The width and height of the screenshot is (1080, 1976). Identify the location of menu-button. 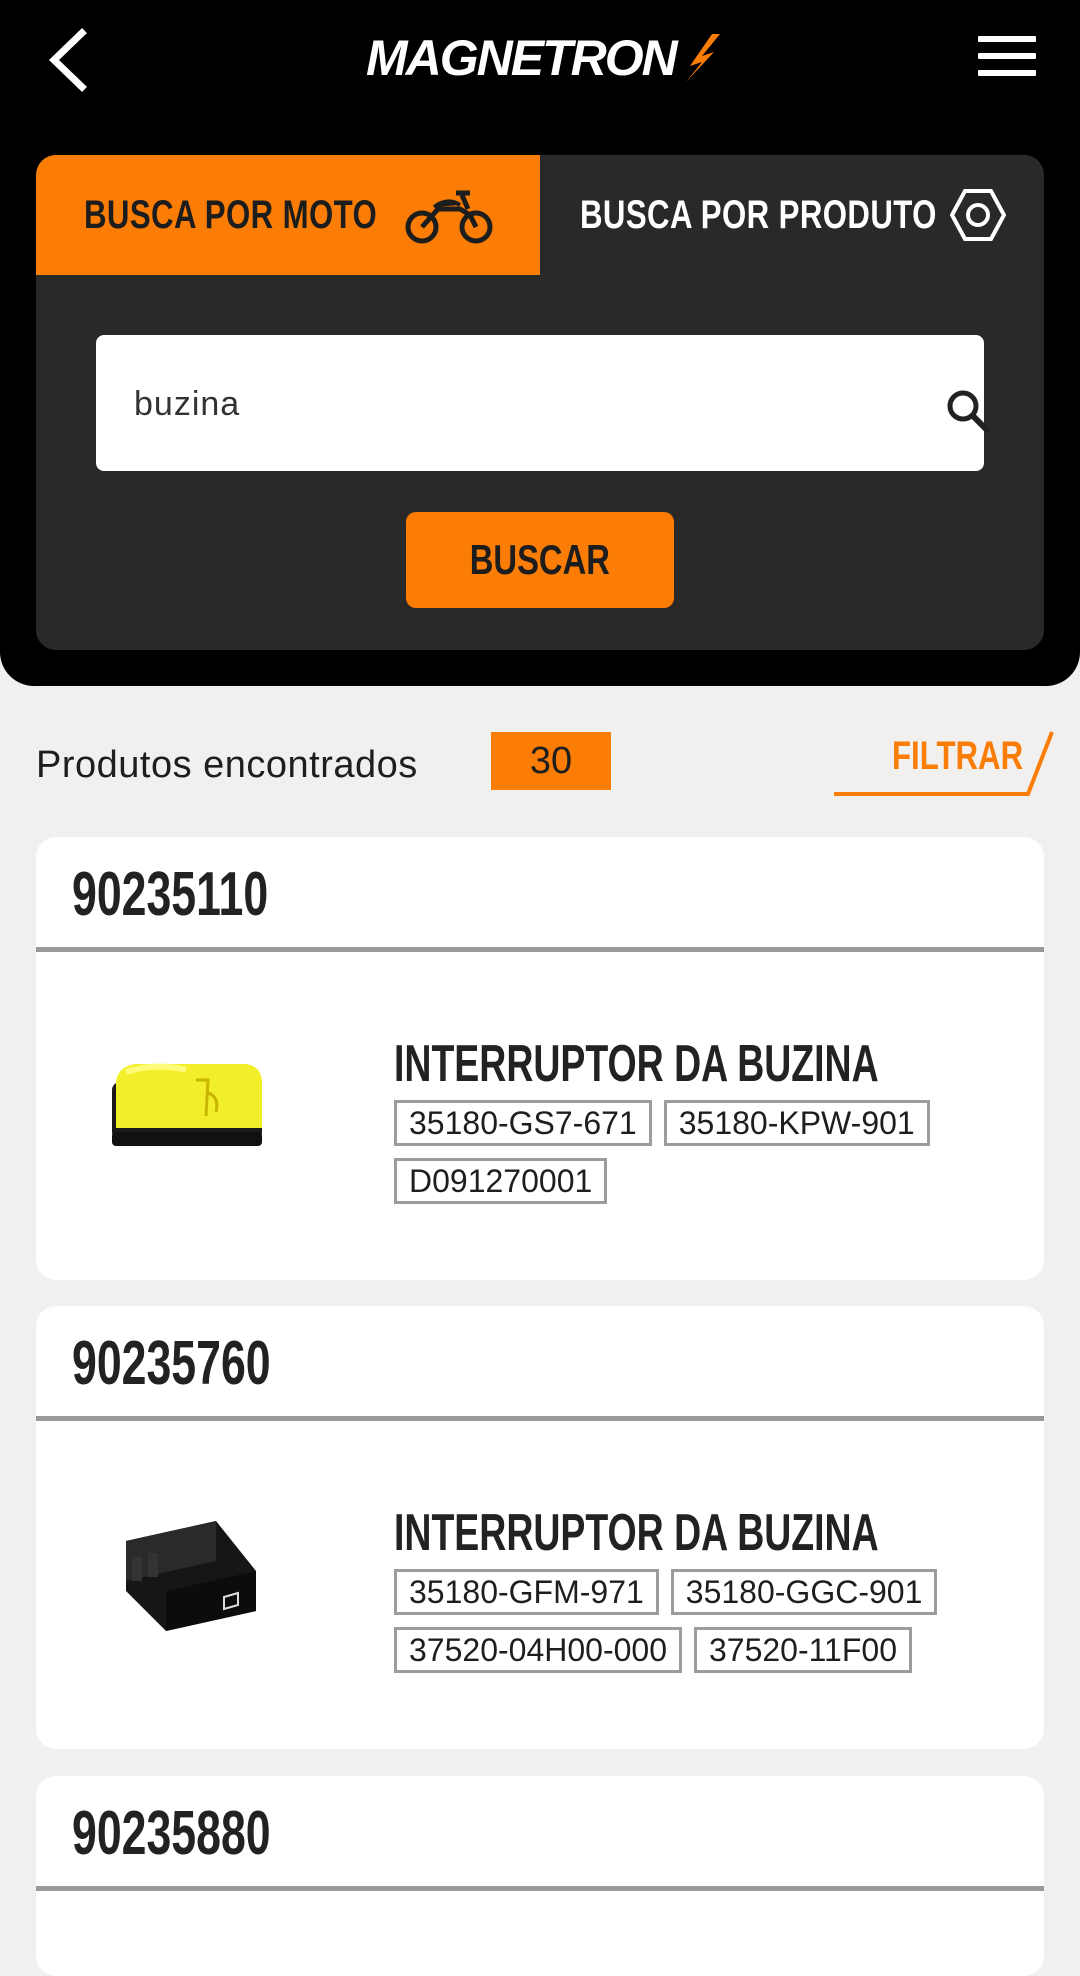
(1007, 59).